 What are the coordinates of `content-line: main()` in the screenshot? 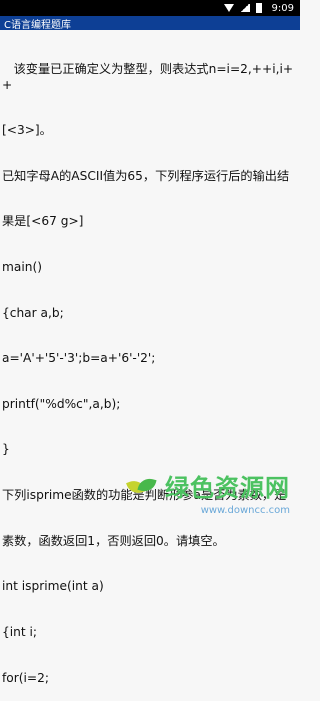 It's located at (22, 267).